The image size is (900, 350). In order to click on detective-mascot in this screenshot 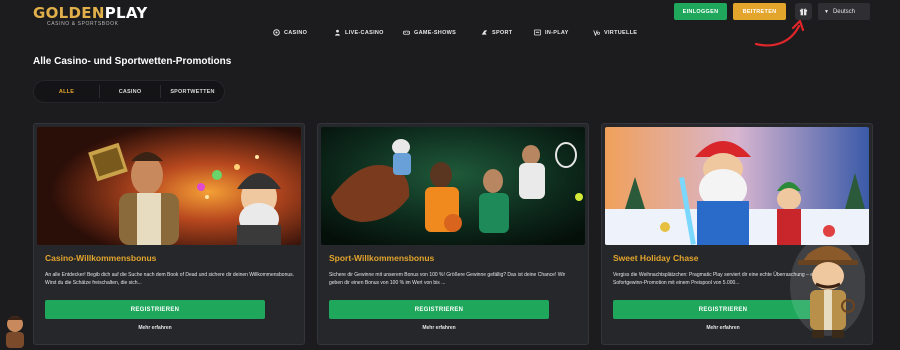, I will do `click(827, 287)`.